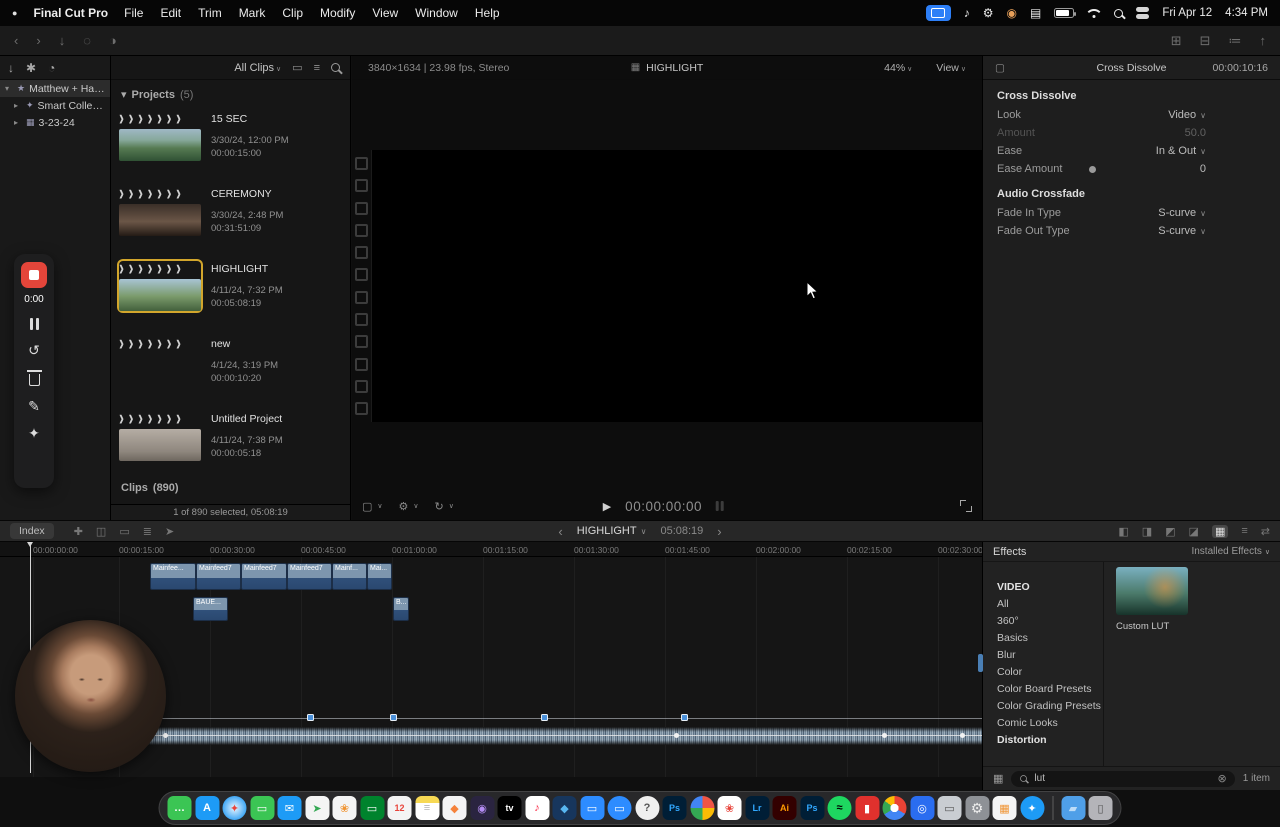  I want to click on dock-downloads-folder-icon: ▰, so click(1073, 808).